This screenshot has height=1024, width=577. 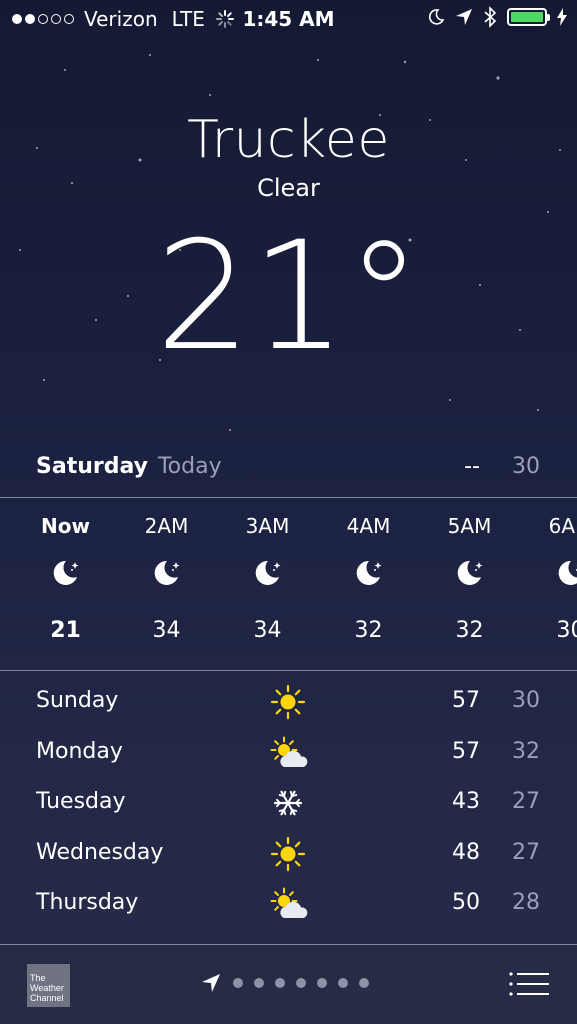 What do you see at coordinates (288, 469) in the screenshot?
I see `today-row: Saturday Today -- 30` at bounding box center [288, 469].